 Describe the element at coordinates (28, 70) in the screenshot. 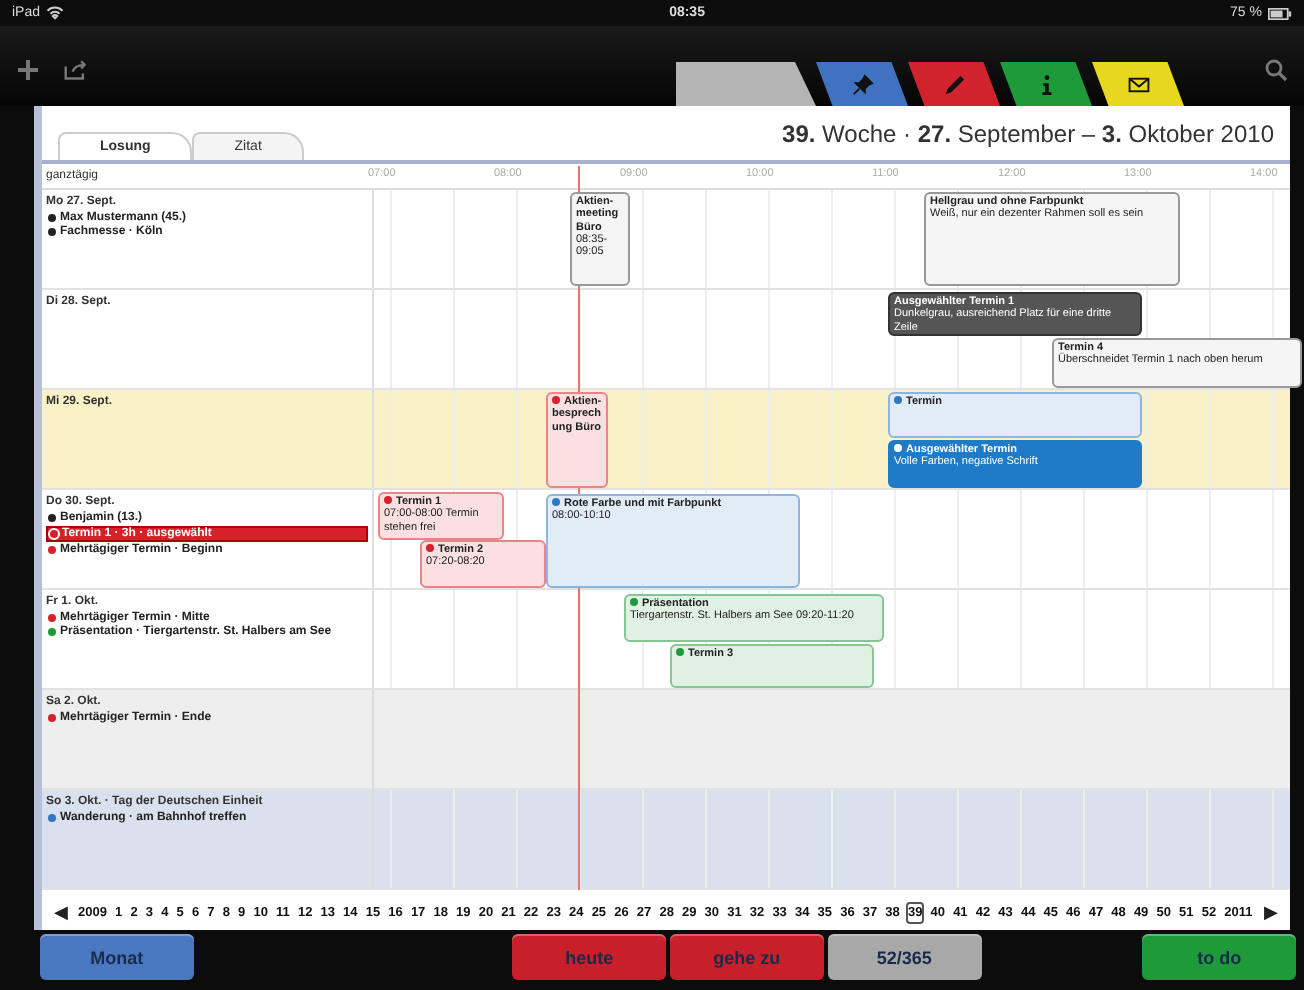

I see `add-icon` at that location.